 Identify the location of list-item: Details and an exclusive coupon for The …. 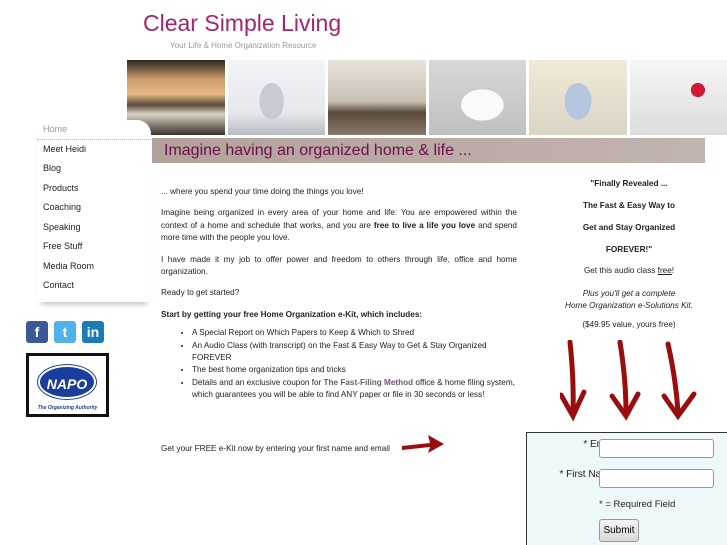
(354, 389).